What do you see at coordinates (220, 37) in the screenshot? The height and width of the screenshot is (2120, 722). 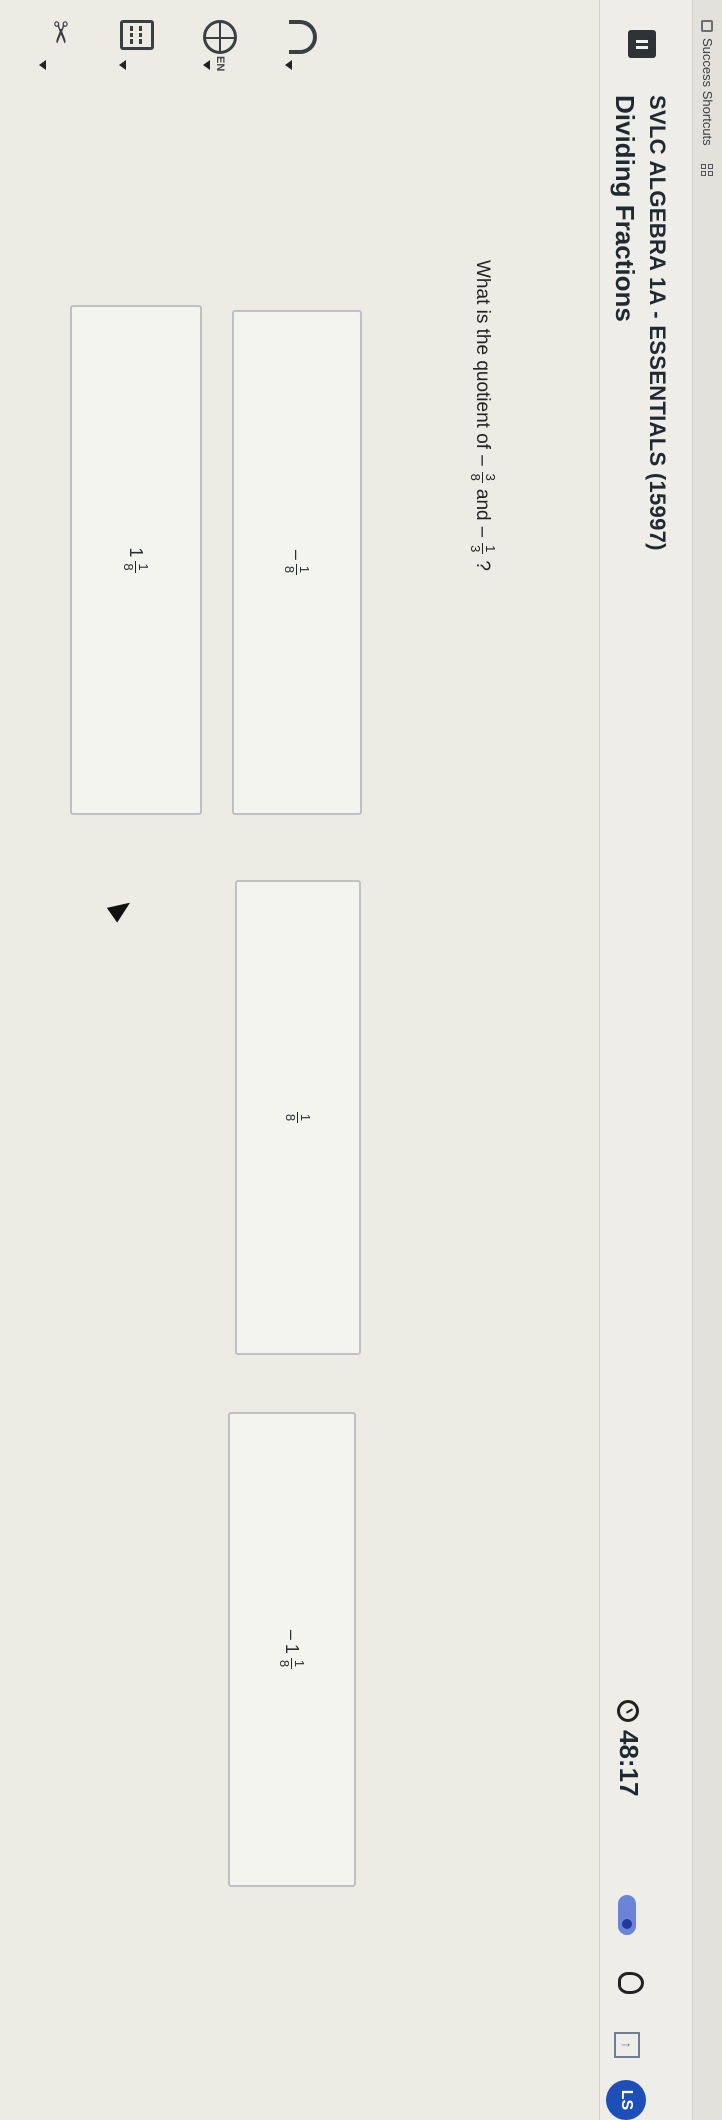 I see `globe-icon` at bounding box center [220, 37].